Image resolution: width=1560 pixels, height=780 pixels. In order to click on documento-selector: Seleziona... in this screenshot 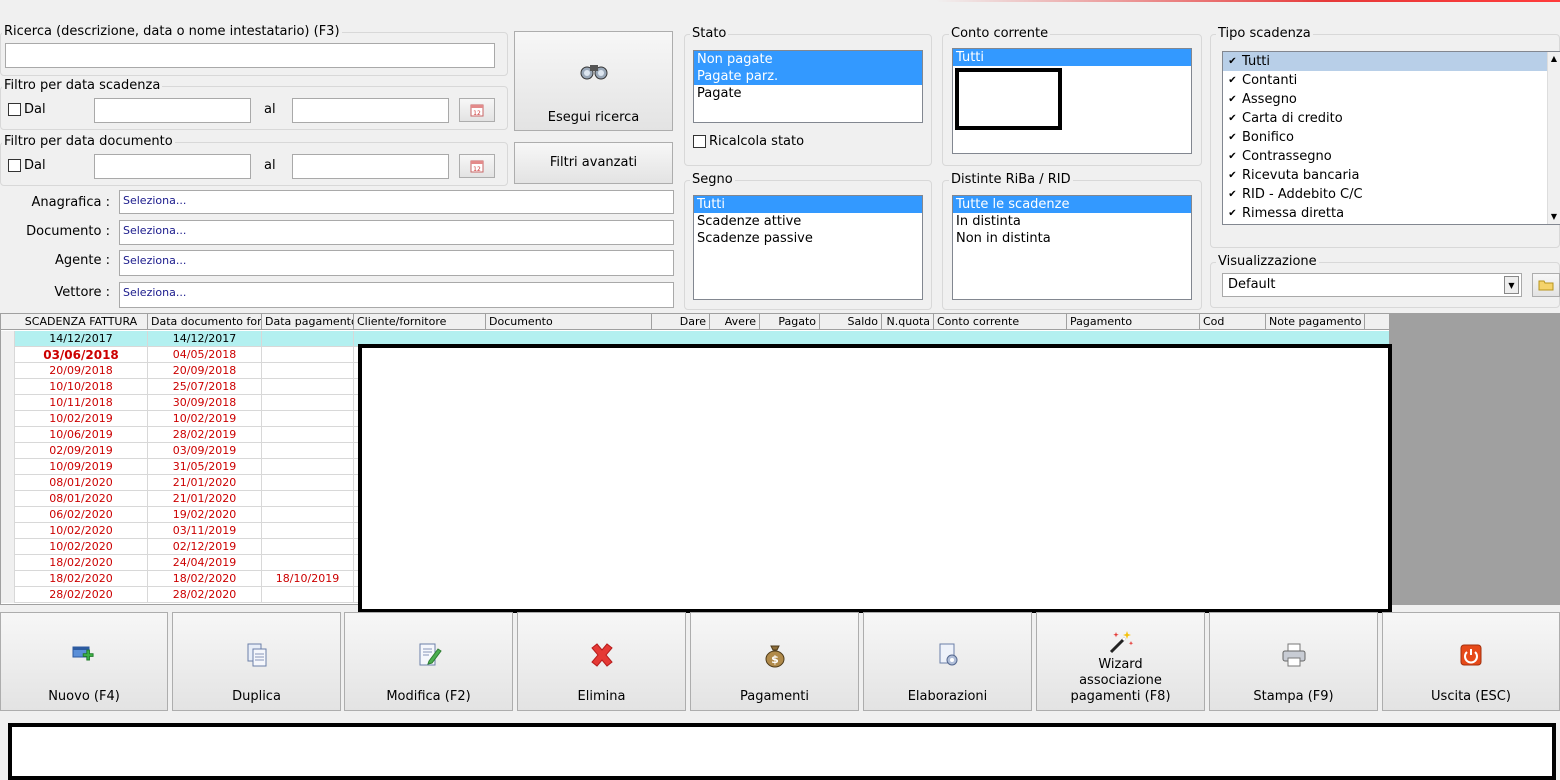, I will do `click(396, 232)`.